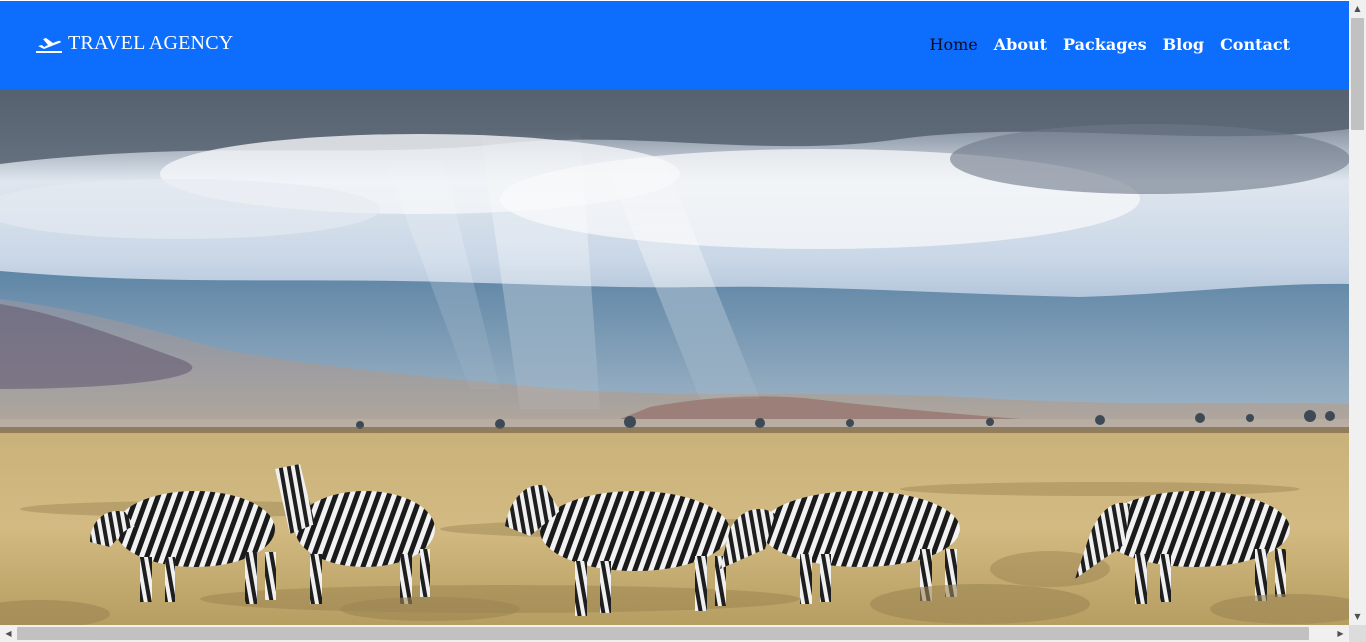 Image resolution: width=1366 pixels, height=642 pixels. I want to click on nav-about: About, so click(1020, 44).